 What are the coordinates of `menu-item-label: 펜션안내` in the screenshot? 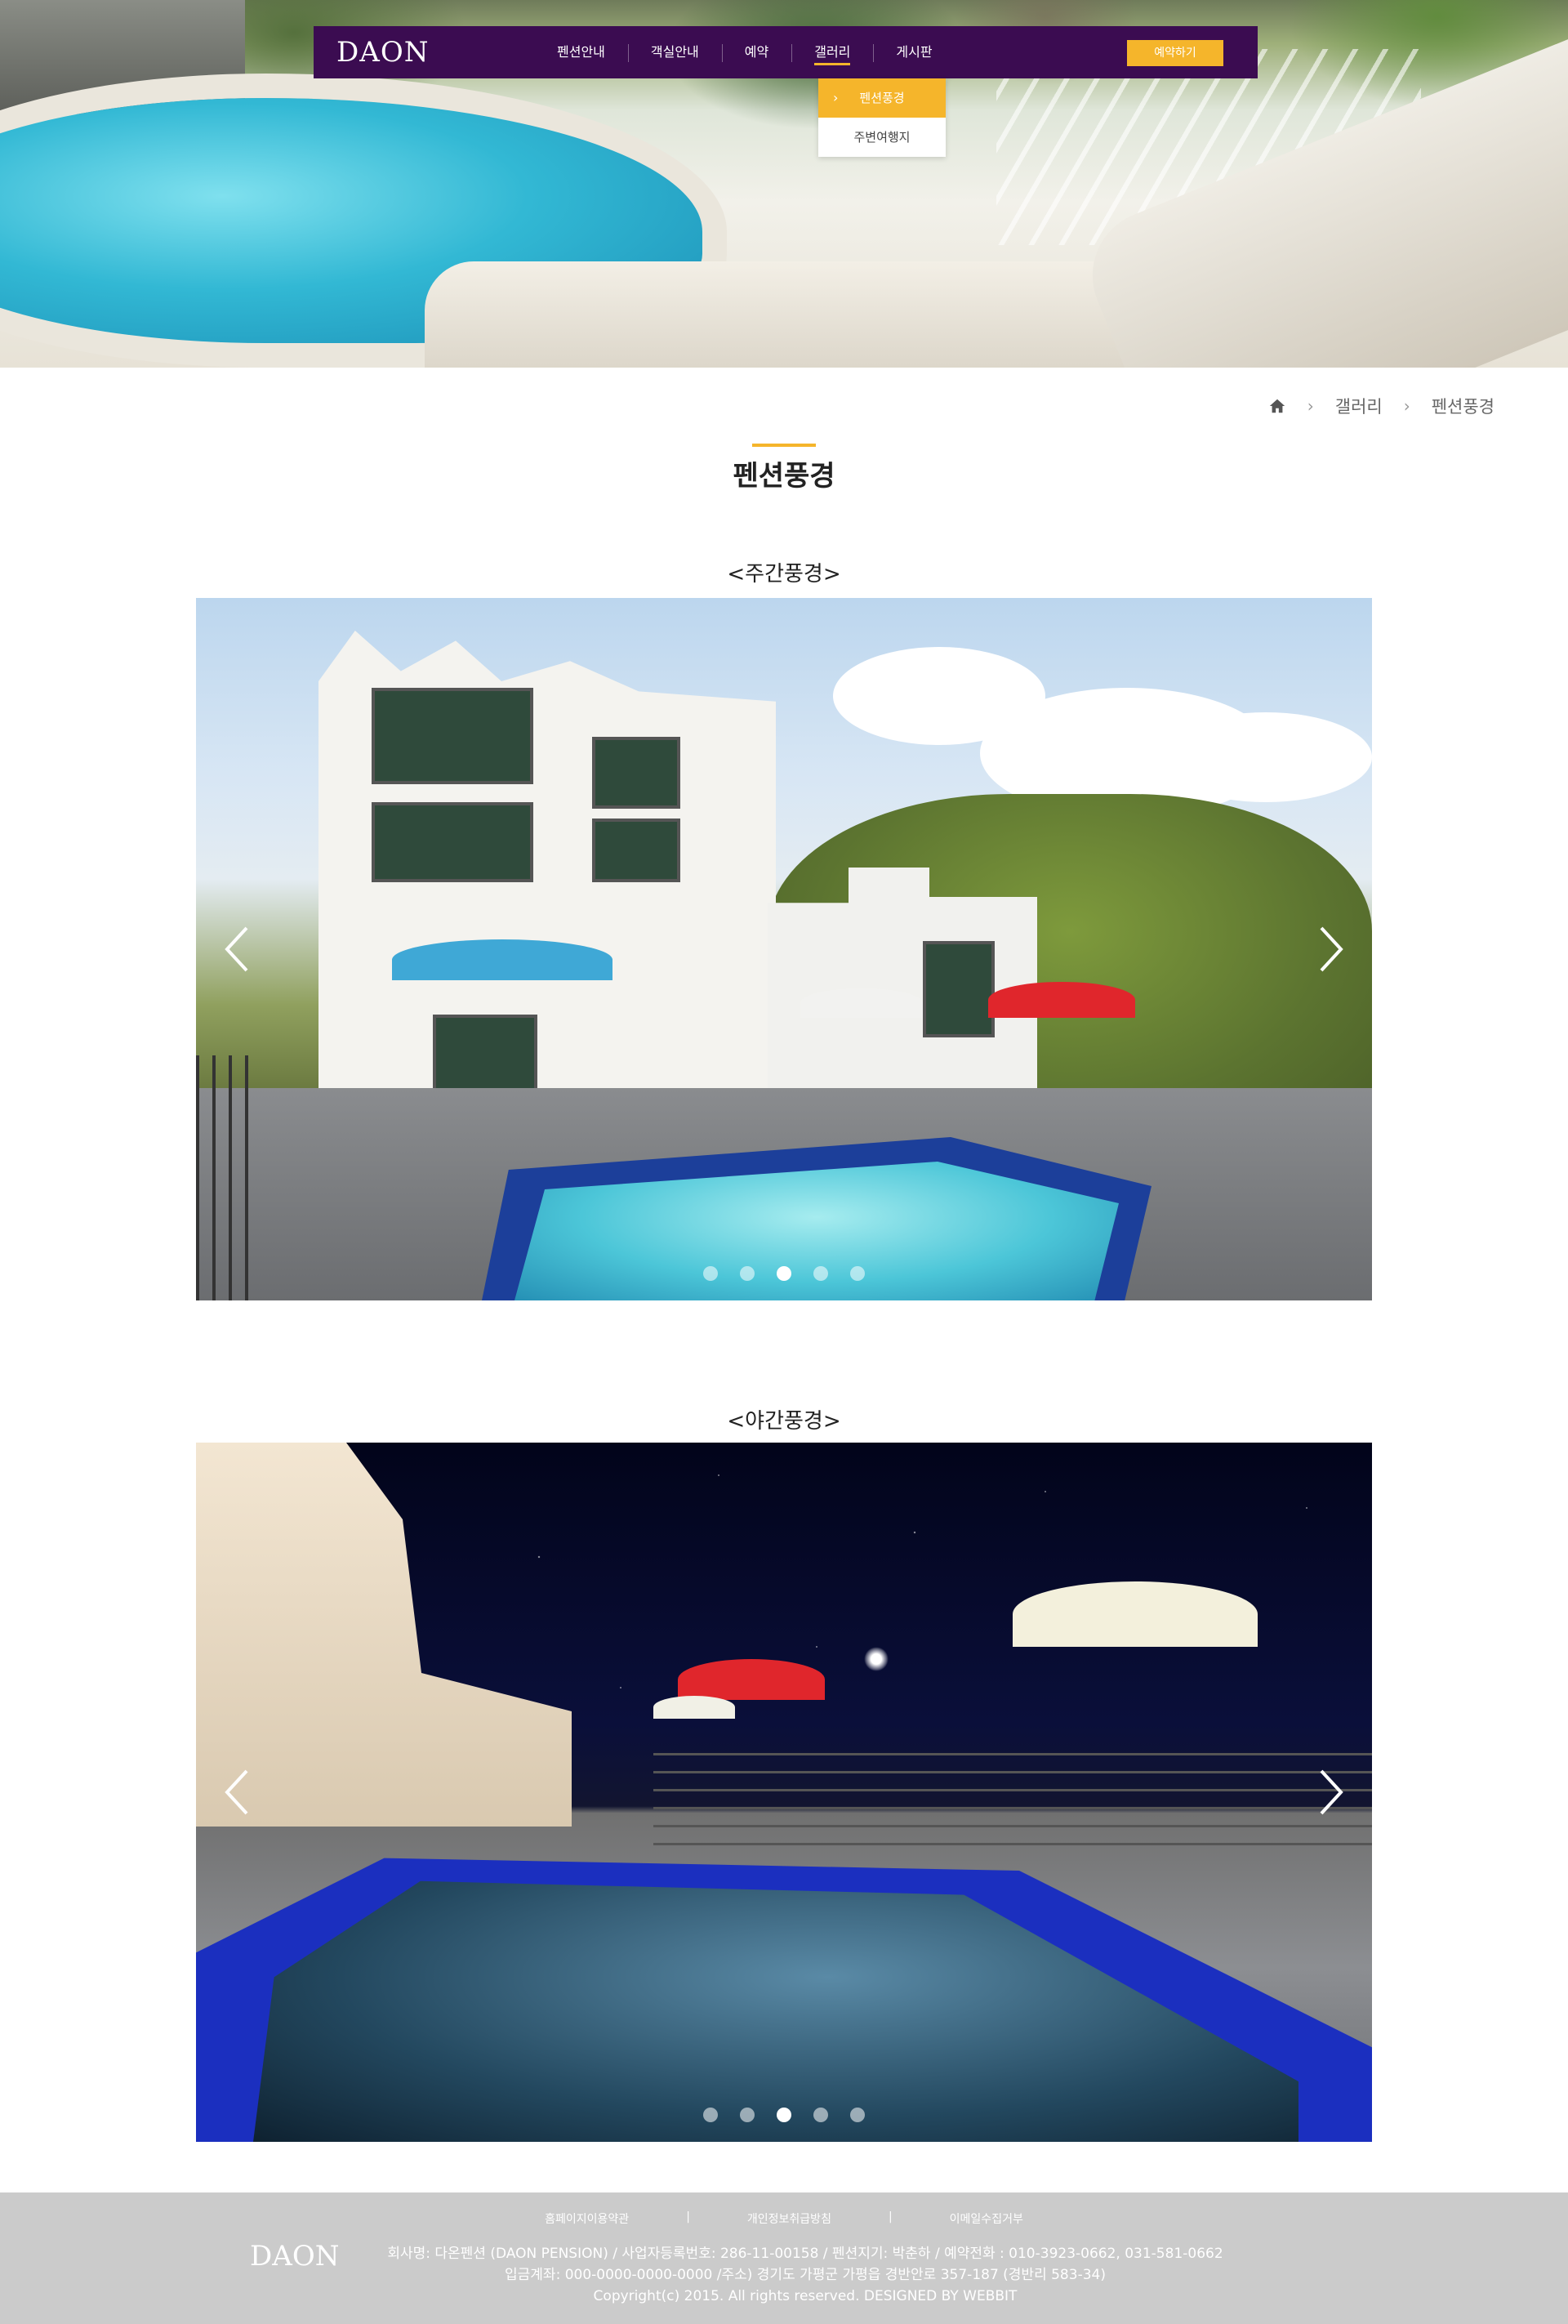 It's located at (581, 52).